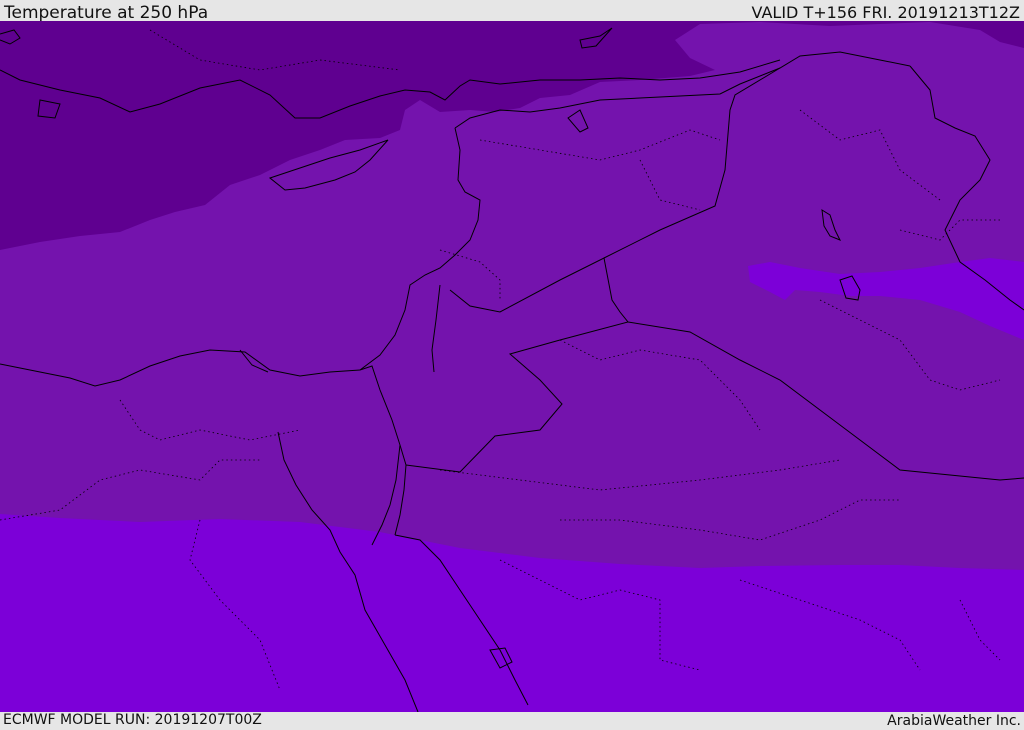  Describe the element at coordinates (885, 12) in the screenshot. I see `valid-time: VALID T+156 FRI. 20191213T12Z` at that location.